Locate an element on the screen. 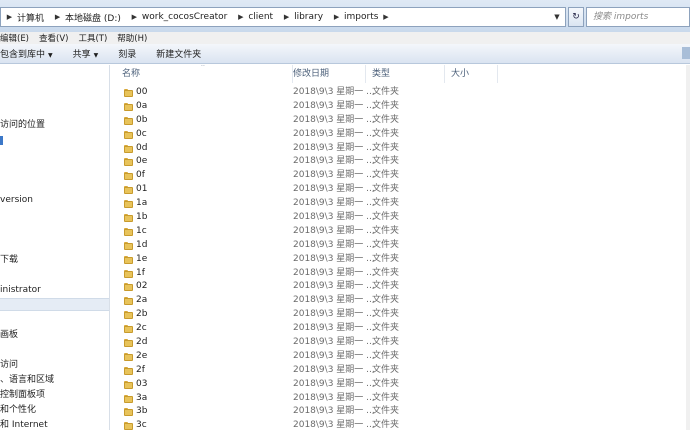 The image size is (690, 430). column-label: 大小 is located at coordinates (460, 74).